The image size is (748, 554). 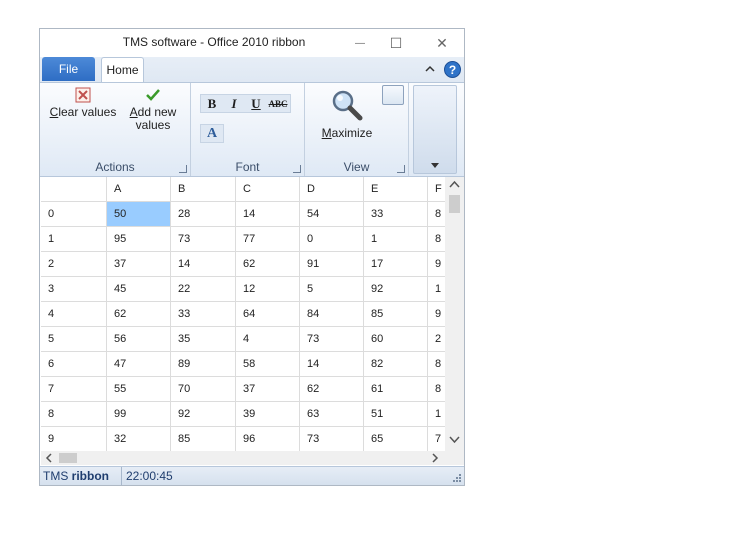 What do you see at coordinates (396, 189) in the screenshot?
I see `column-header: E` at bounding box center [396, 189].